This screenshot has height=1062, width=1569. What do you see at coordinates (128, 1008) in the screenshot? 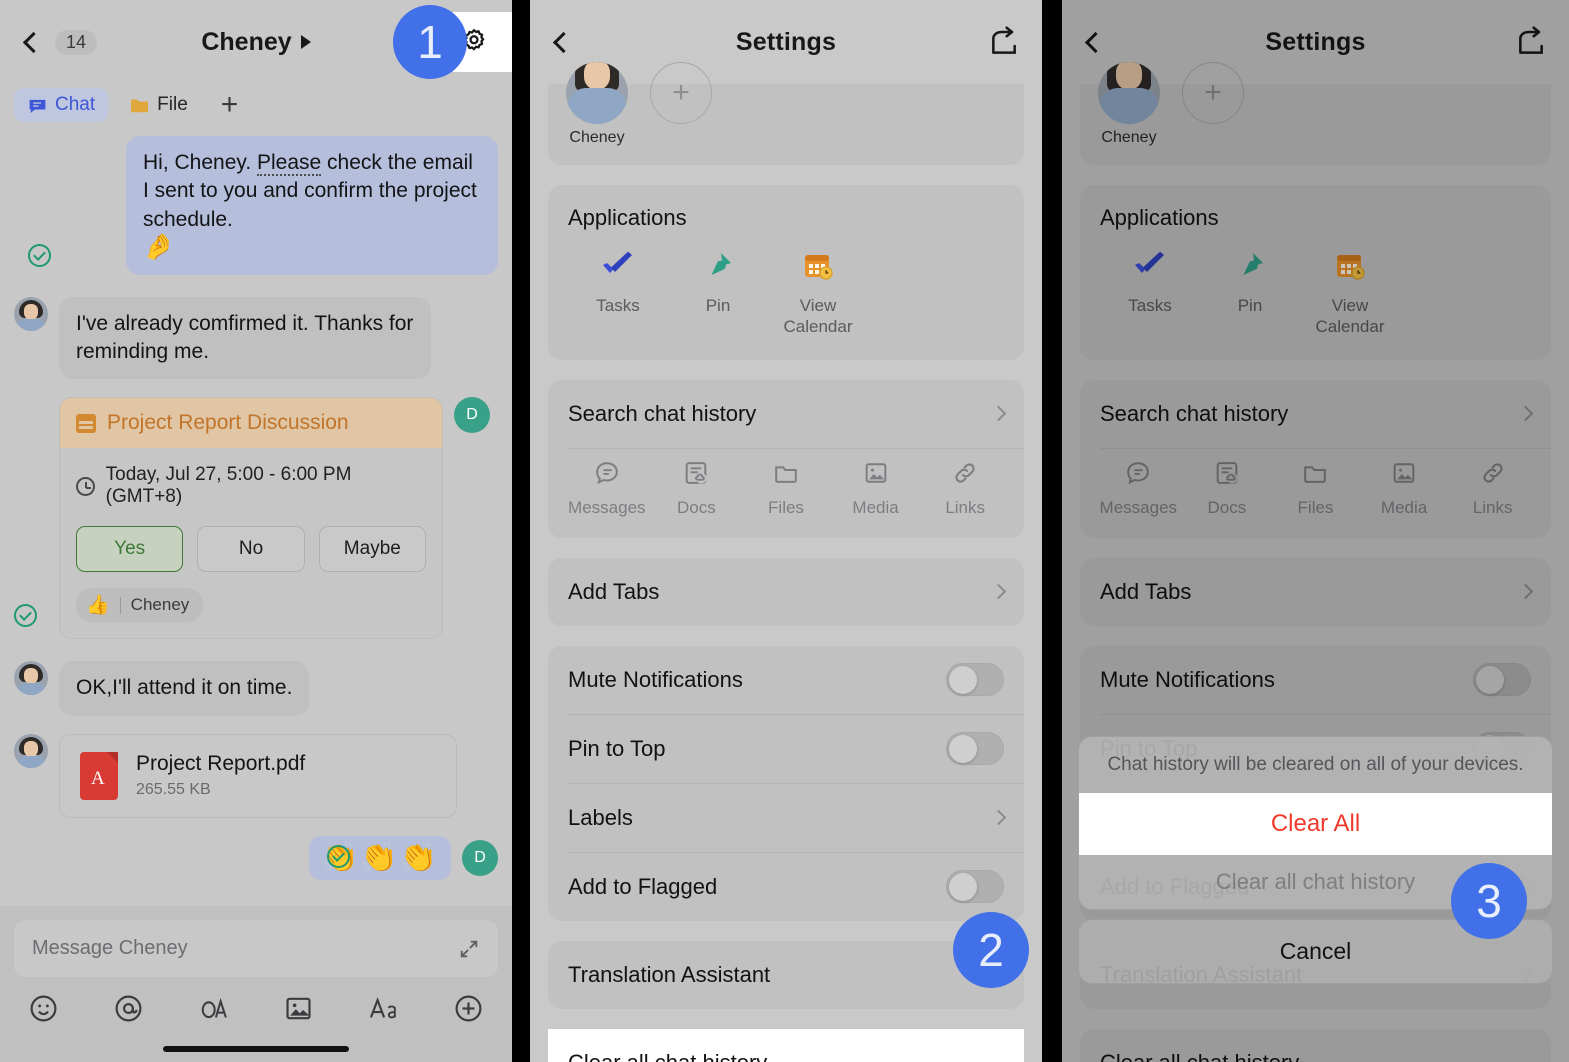
I see `mention-icon` at bounding box center [128, 1008].